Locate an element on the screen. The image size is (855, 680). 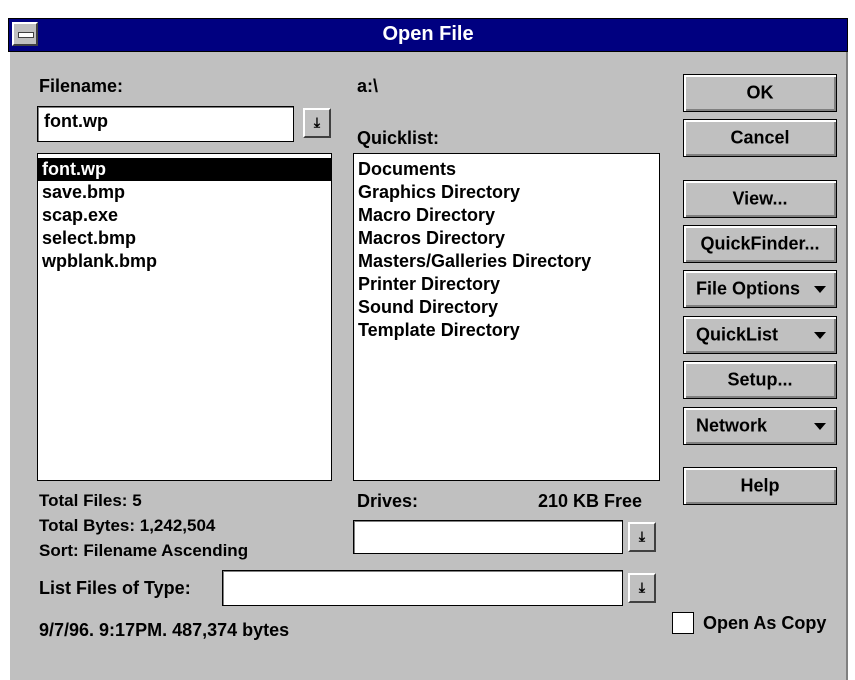
help-button: Help is located at coordinates (760, 486).